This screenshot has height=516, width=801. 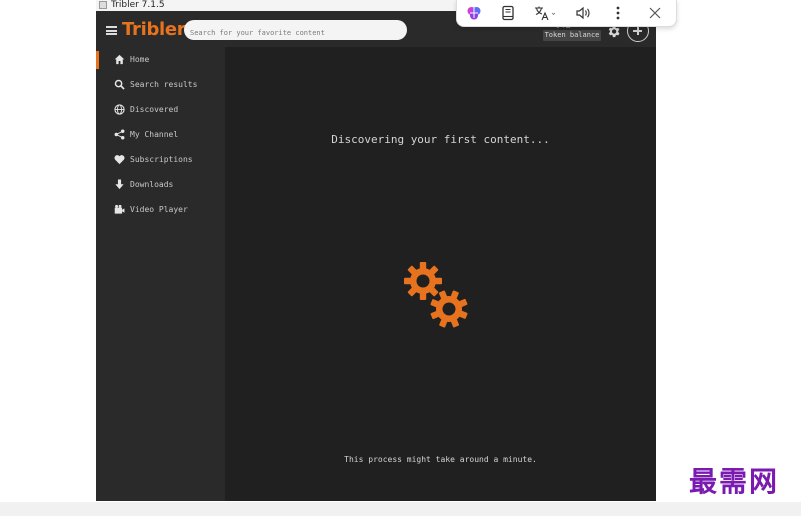 What do you see at coordinates (734, 481) in the screenshot?
I see `watermark-logo: 最需网` at bounding box center [734, 481].